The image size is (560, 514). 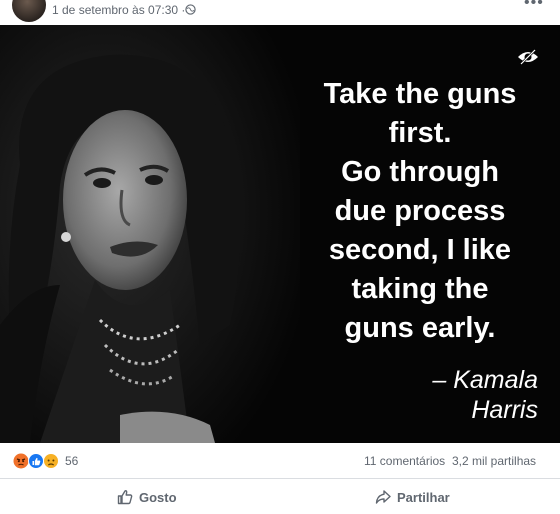 I want to click on action-bar: Gosto Partilhar, so click(x=280, y=496).